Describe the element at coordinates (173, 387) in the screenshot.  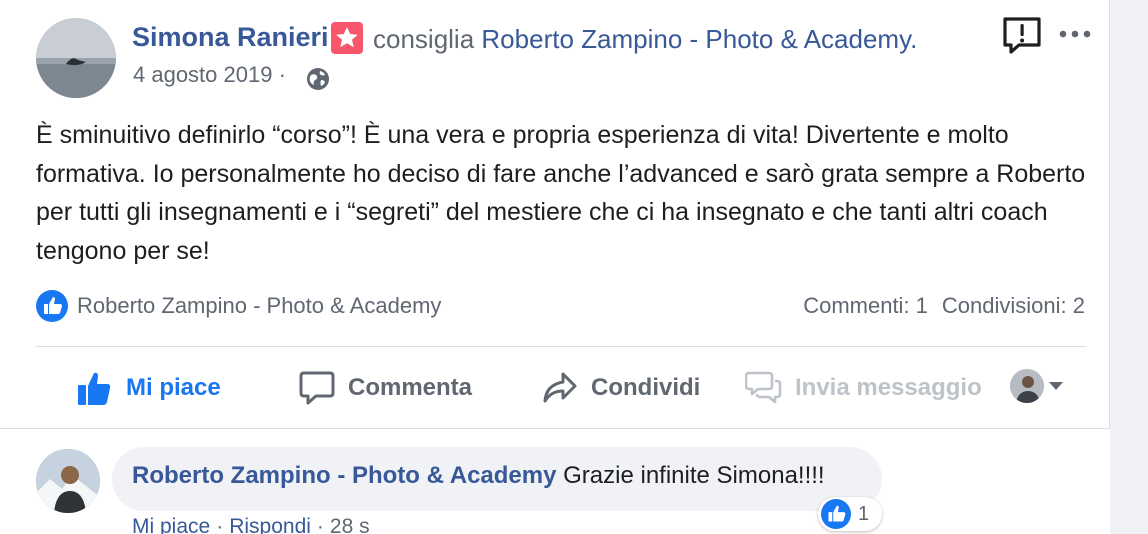
I see `like-button-label: Mi piace` at that location.